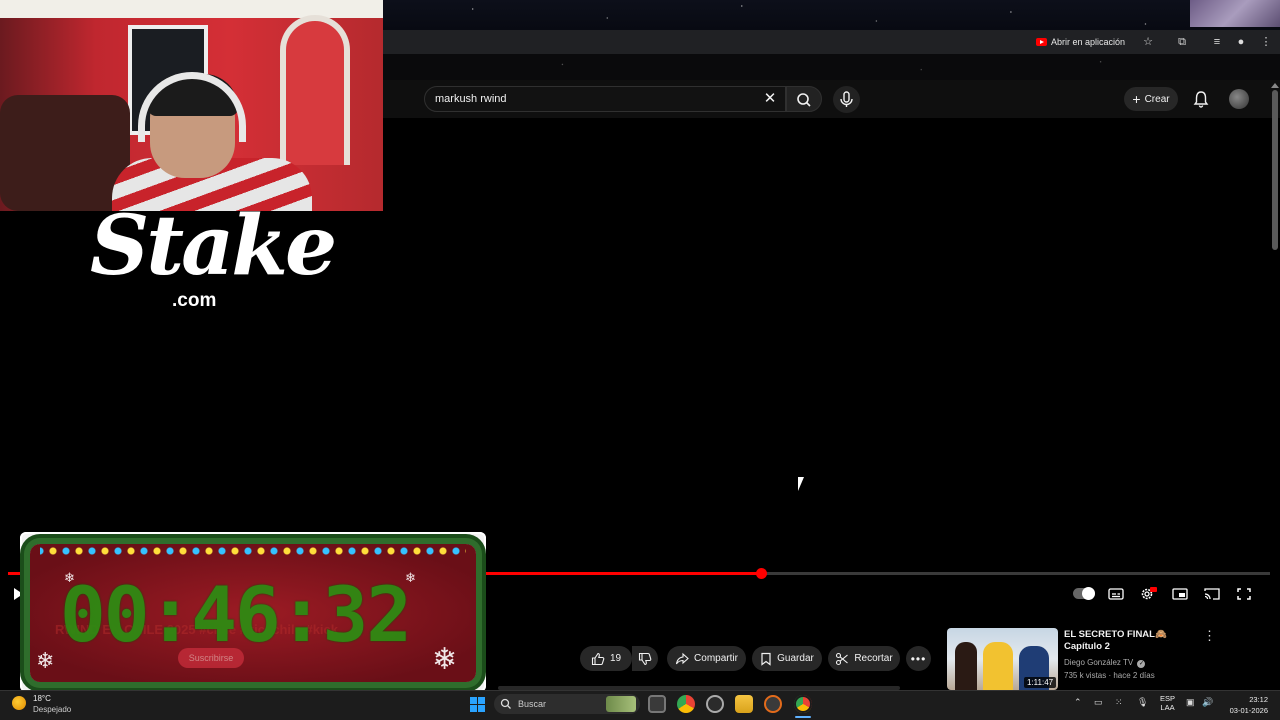  Describe the element at coordinates (1105, 663) in the screenshot. I see `recommended-channel: Diego González TV ✓` at that location.